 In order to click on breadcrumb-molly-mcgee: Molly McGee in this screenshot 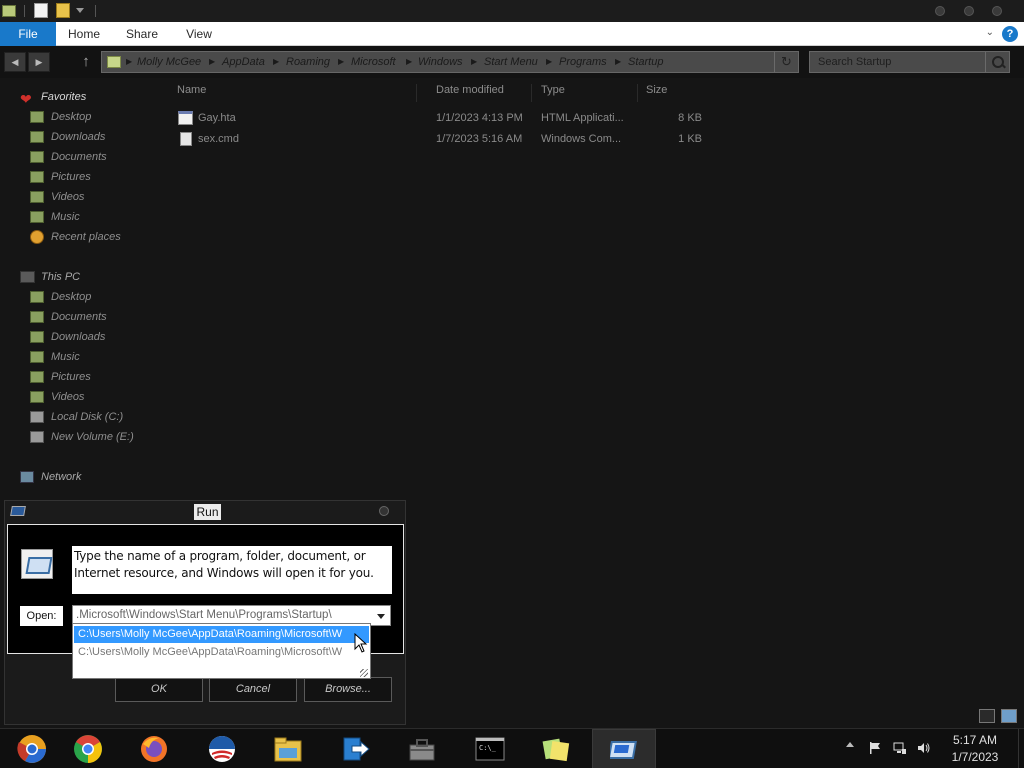, I will do `click(169, 62)`.